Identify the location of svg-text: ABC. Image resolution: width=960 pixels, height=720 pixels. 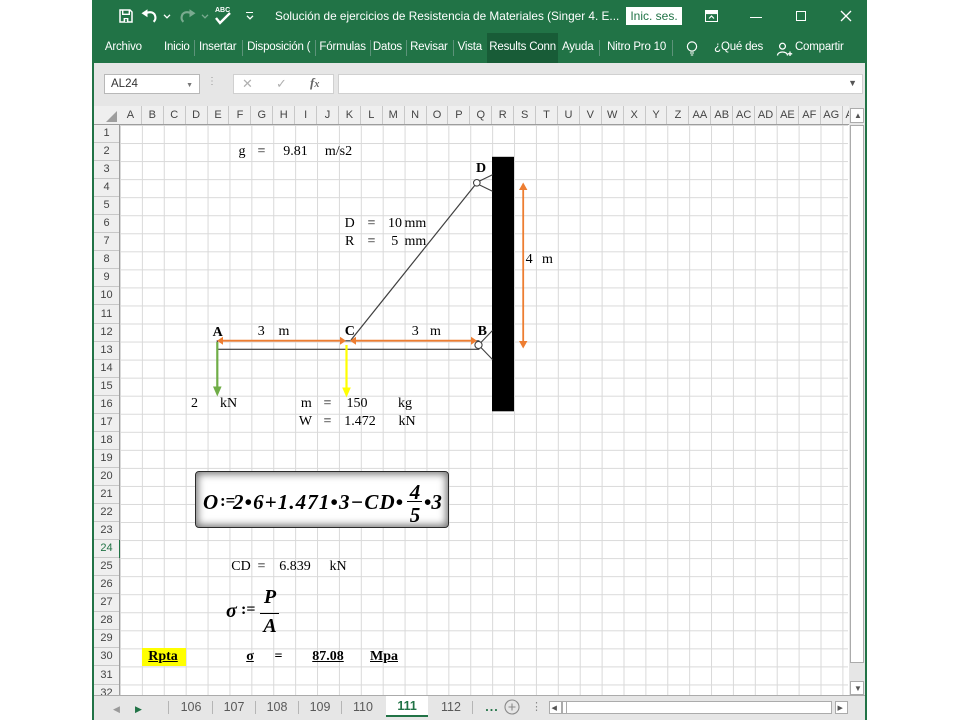
(222, 10).